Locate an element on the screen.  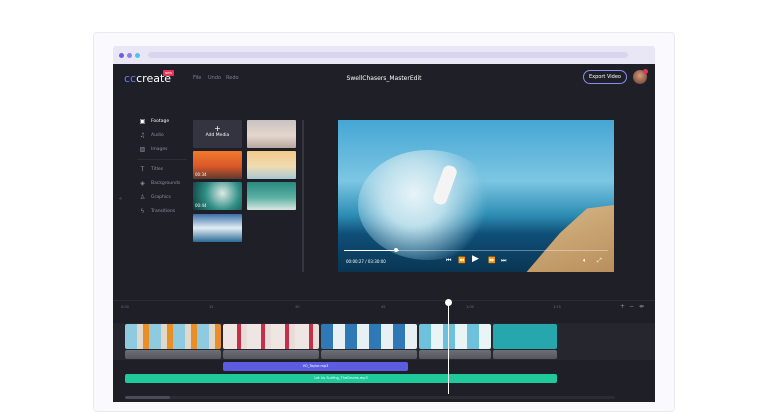
fit-timeline-icon: ⇹ is located at coordinates (641, 306).